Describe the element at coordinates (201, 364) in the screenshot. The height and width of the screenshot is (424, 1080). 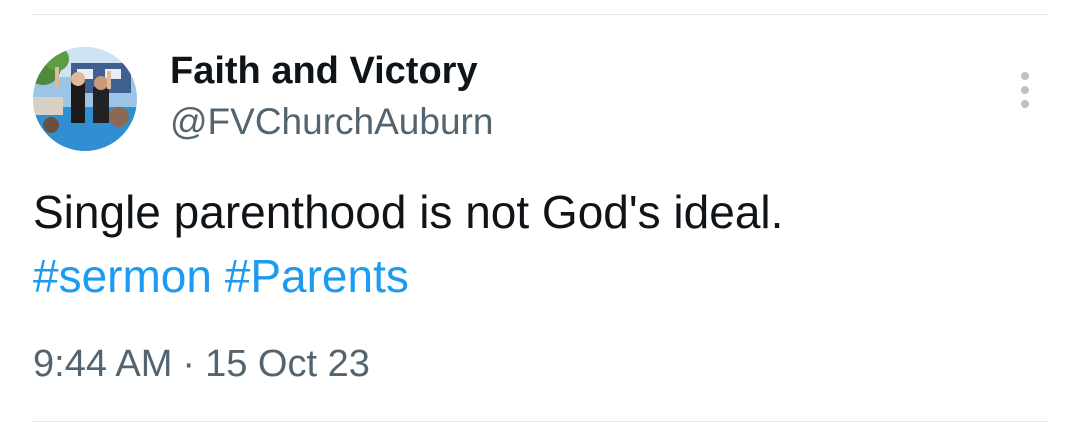
I see `tweet-metadata: 9:44 AM · 15 Oct 23` at that location.